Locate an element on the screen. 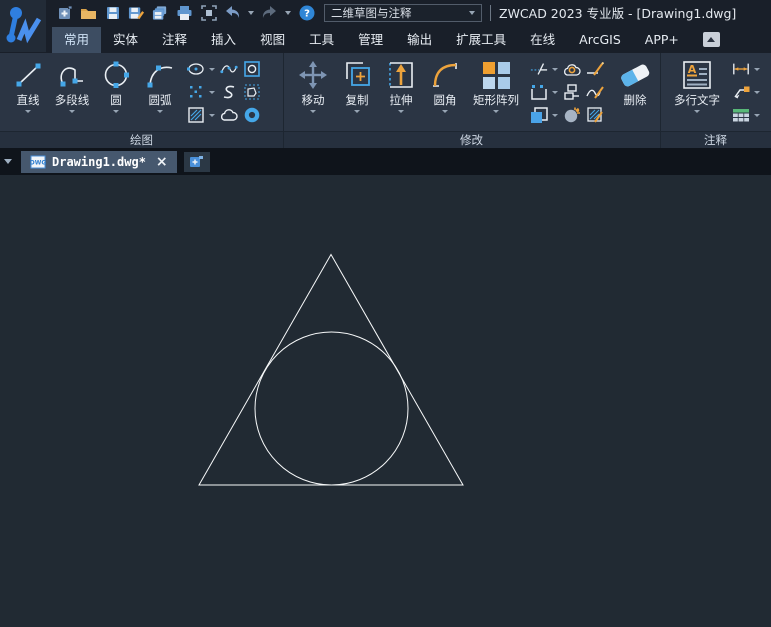 The image size is (771, 627). table-icon is located at coordinates (741, 115).